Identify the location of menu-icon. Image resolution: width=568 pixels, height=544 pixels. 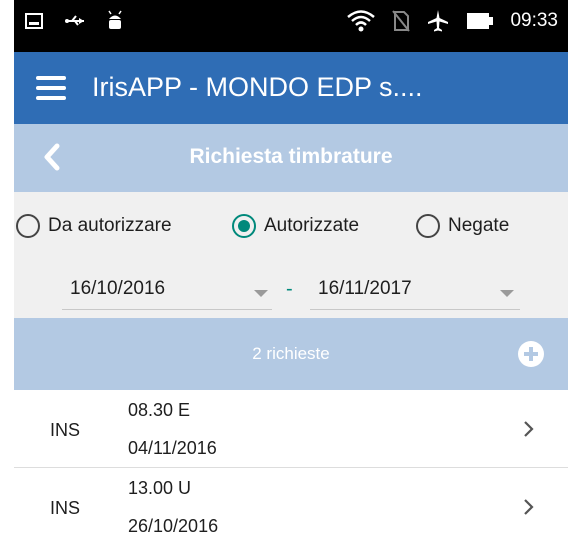
(51, 88).